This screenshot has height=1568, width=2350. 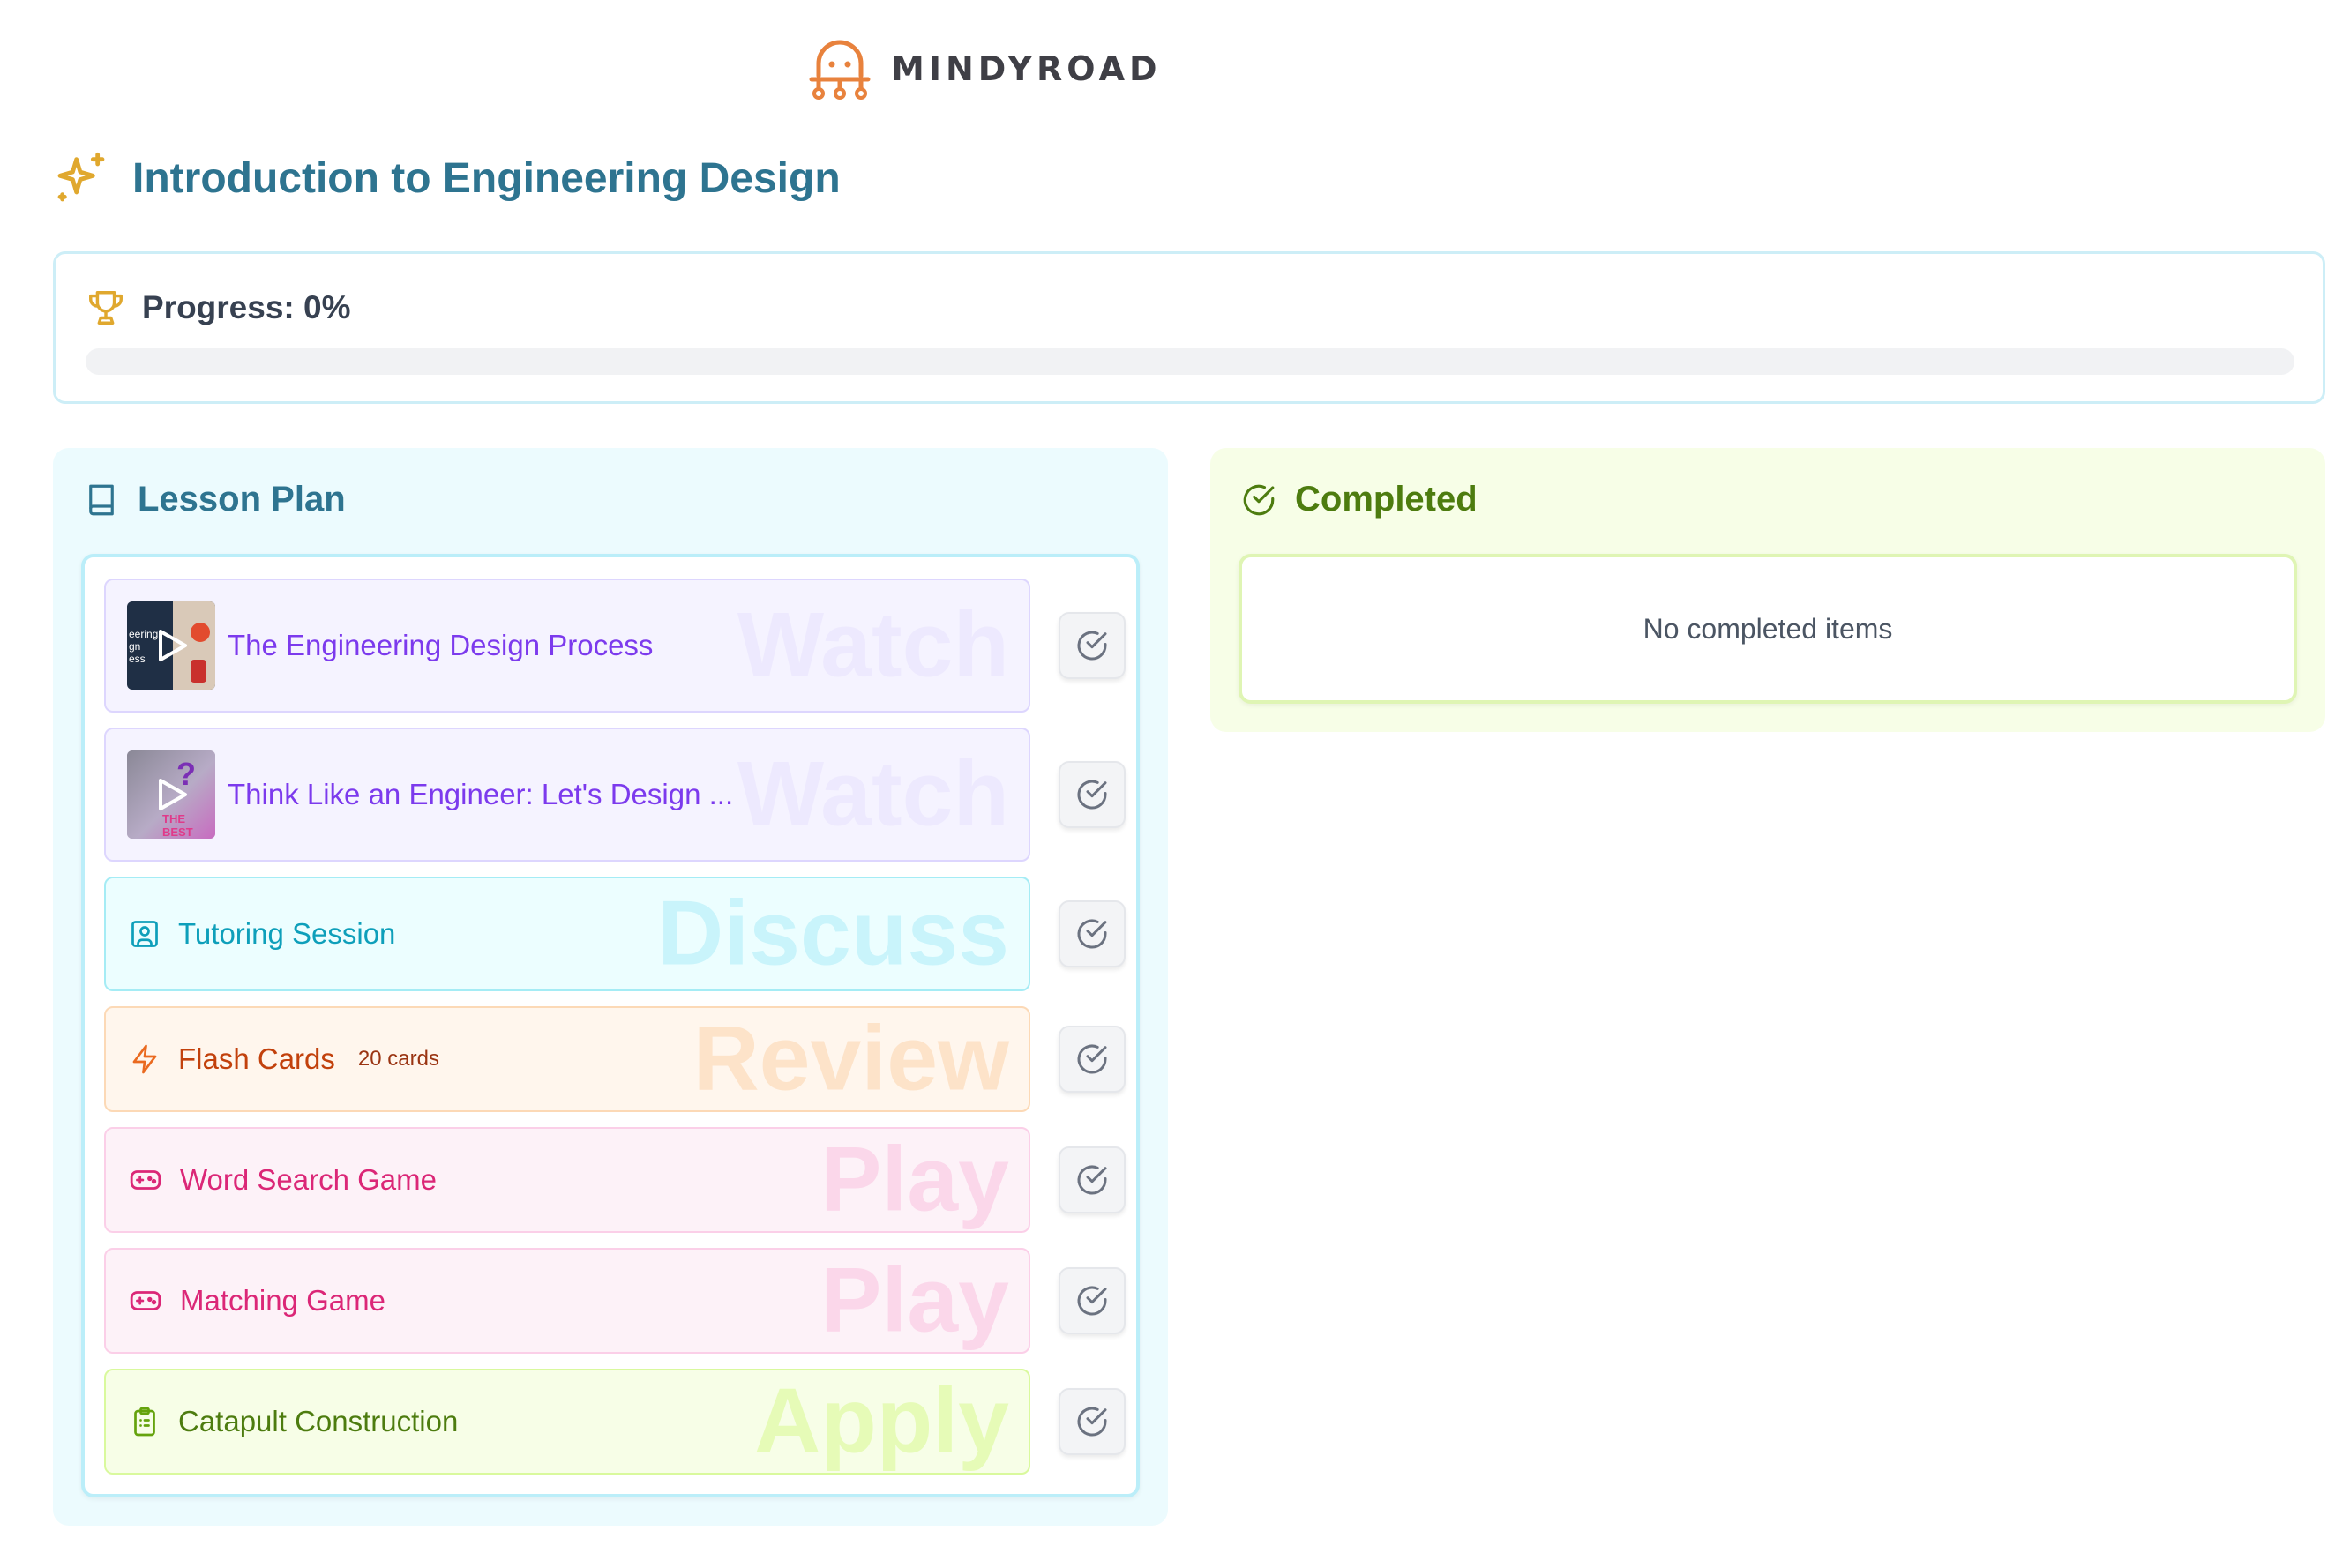 What do you see at coordinates (1190, 361) in the screenshot?
I see `progress-bar` at bounding box center [1190, 361].